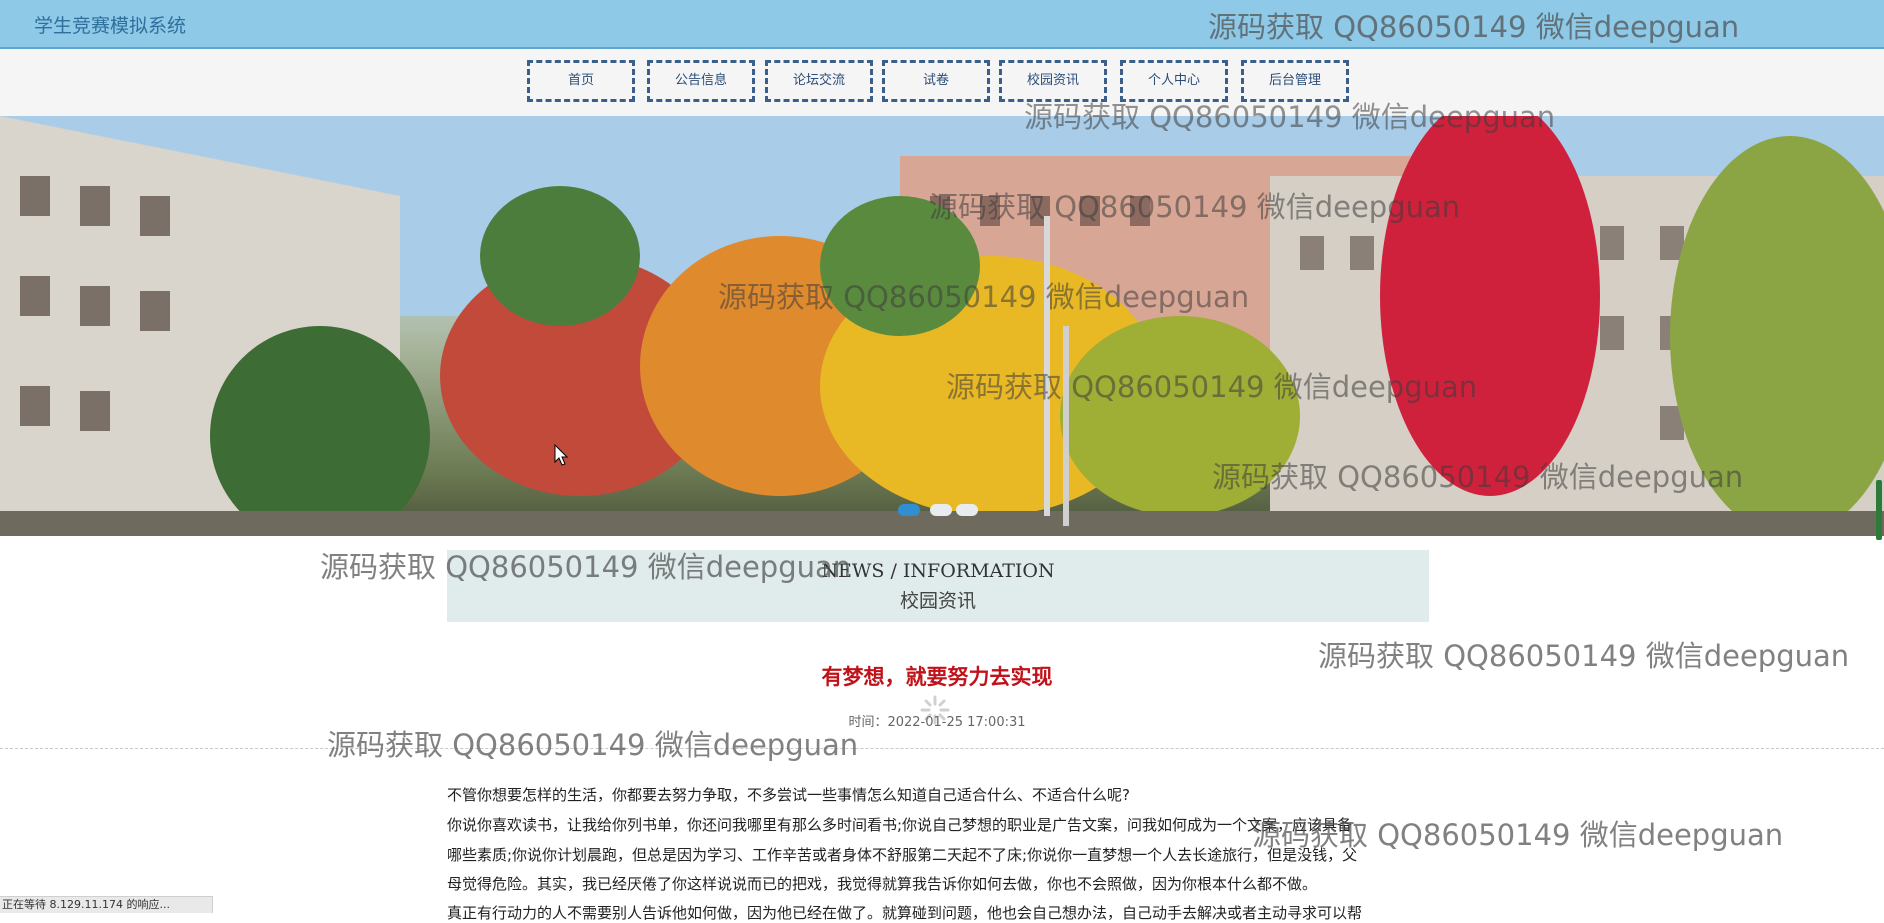 Image resolution: width=1884 pixels, height=923 pixels. What do you see at coordinates (1879, 510) in the screenshot?
I see `scrollbar-thumb` at bounding box center [1879, 510].